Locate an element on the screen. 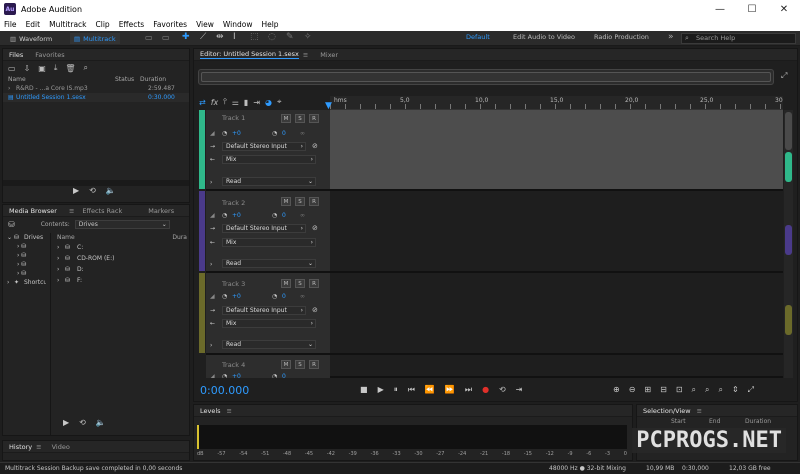 This screenshot has width=800, height=474. workspace-default: Default is located at coordinates (478, 37).